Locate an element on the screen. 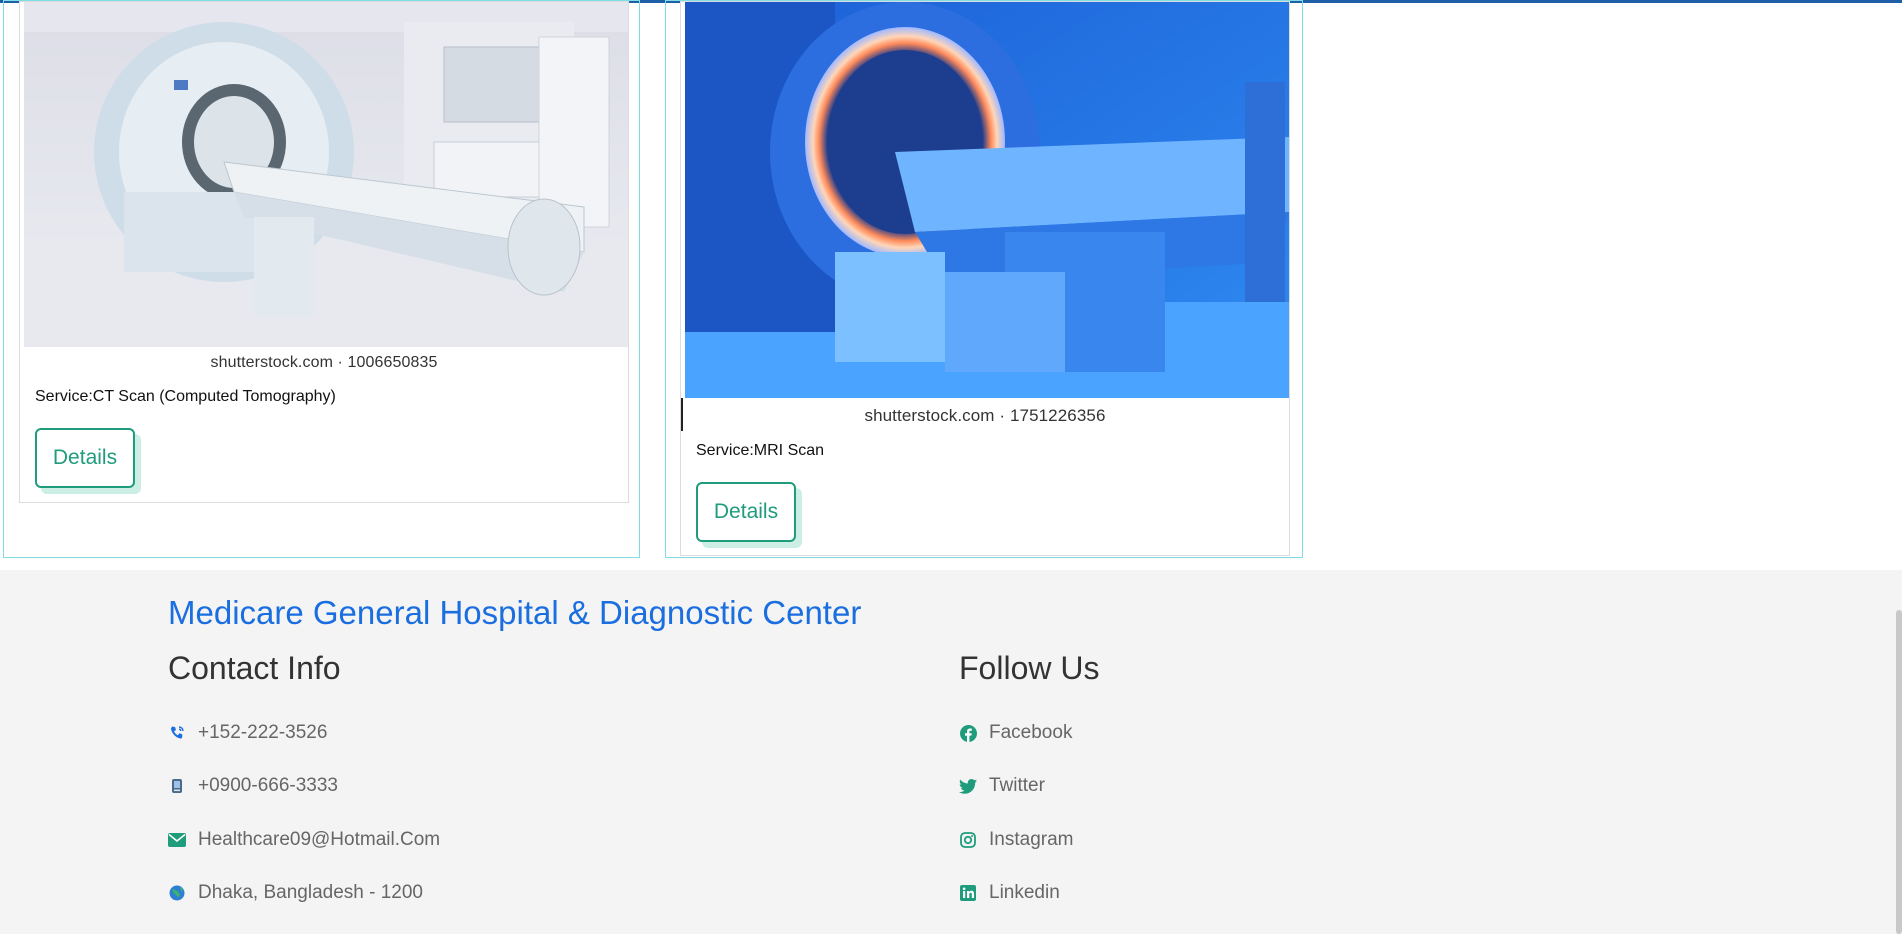  service-label: Service:CT Scan (Computed Tomography) is located at coordinates (185, 396).